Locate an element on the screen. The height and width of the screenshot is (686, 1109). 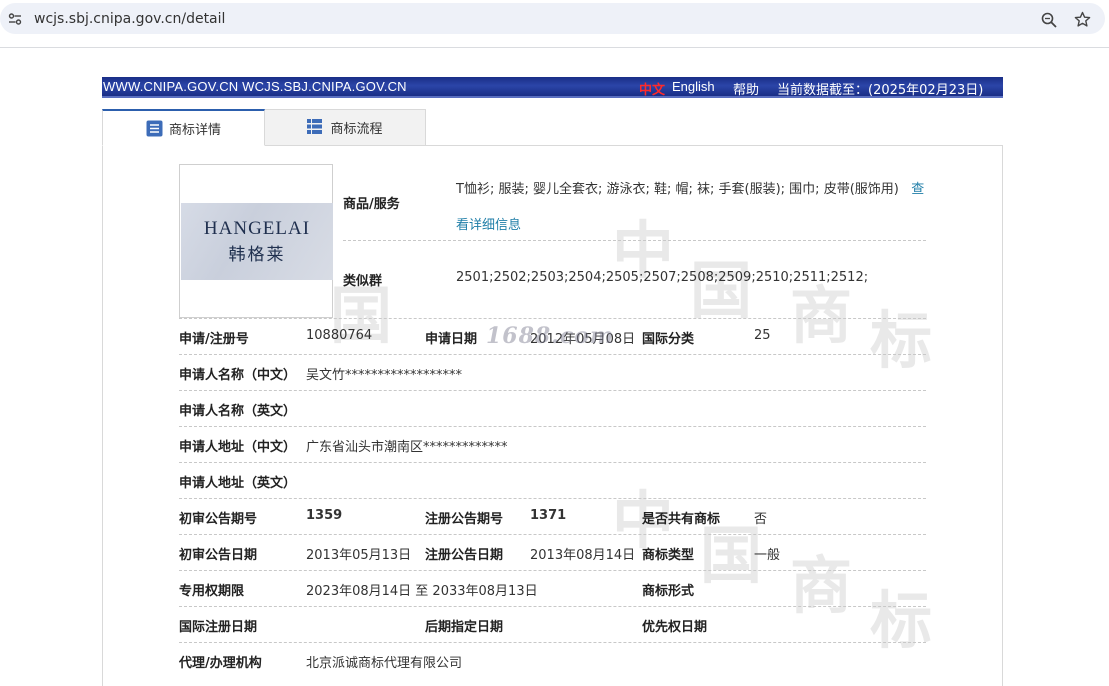
intl-class-label: 国际分类 is located at coordinates (668, 339).